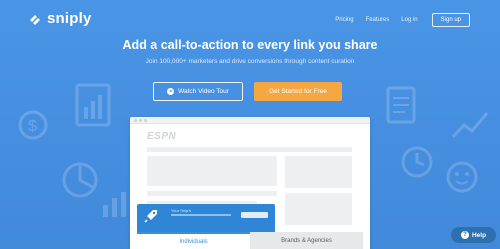  What do you see at coordinates (162, 136) in the screenshot?
I see `mockup-site-logo: ESPN` at bounding box center [162, 136].